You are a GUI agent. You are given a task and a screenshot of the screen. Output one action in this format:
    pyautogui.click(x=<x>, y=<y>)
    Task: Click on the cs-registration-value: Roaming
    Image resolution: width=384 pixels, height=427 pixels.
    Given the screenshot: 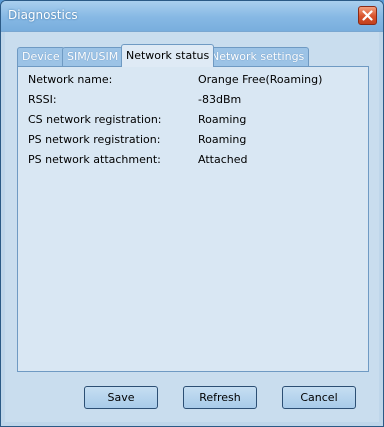 What is the action you would take?
    pyautogui.click(x=222, y=119)
    